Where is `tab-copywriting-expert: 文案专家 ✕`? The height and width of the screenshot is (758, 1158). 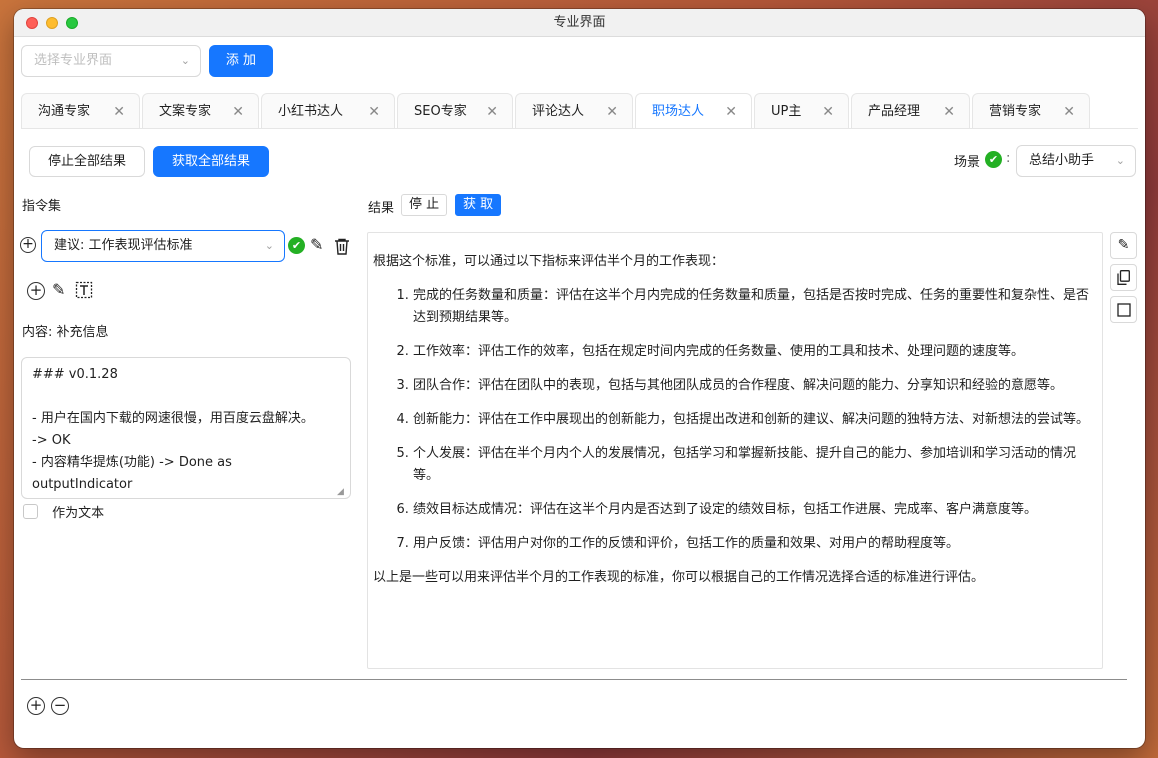
tab-copywriting-expert: 文案专家 ✕ is located at coordinates (200, 111).